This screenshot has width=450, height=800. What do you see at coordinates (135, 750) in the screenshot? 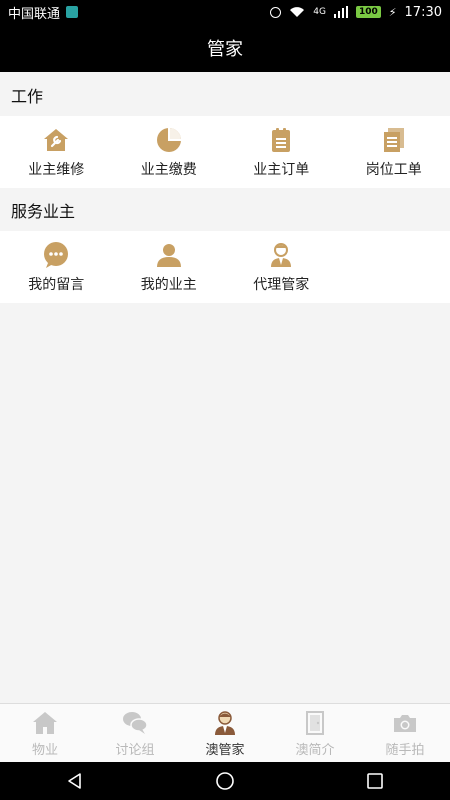
I see `tab-label: 讨论组` at bounding box center [135, 750].